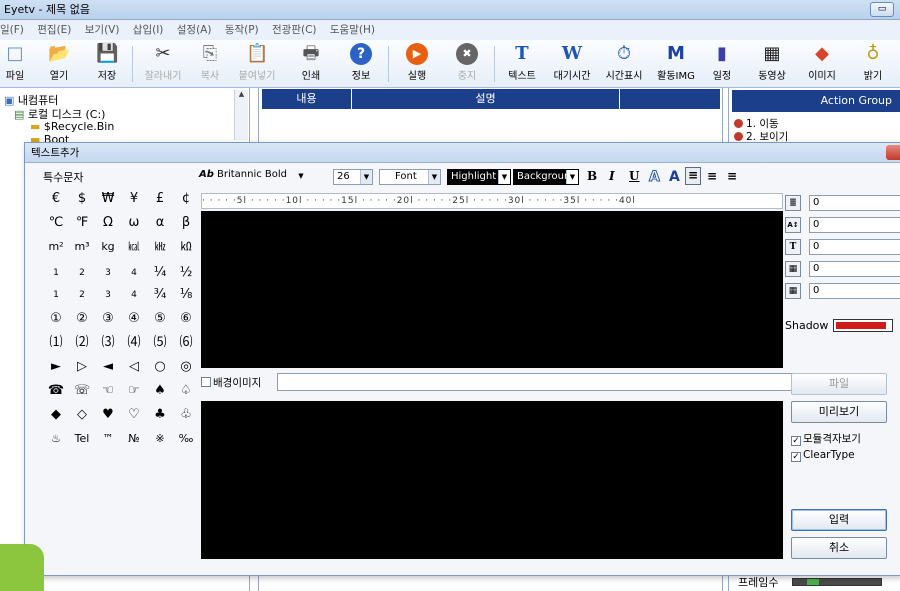  I want to click on char-width-input: 0, so click(854, 247).